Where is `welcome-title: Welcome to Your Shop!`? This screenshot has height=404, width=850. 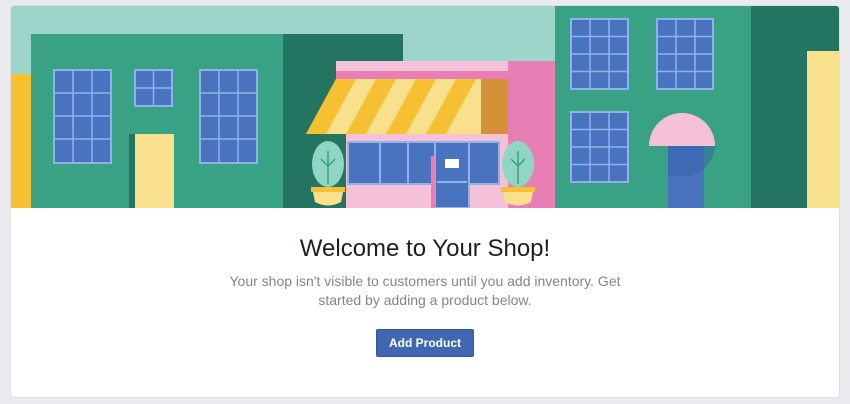
welcome-title: Welcome to Your Shop! is located at coordinates (425, 248).